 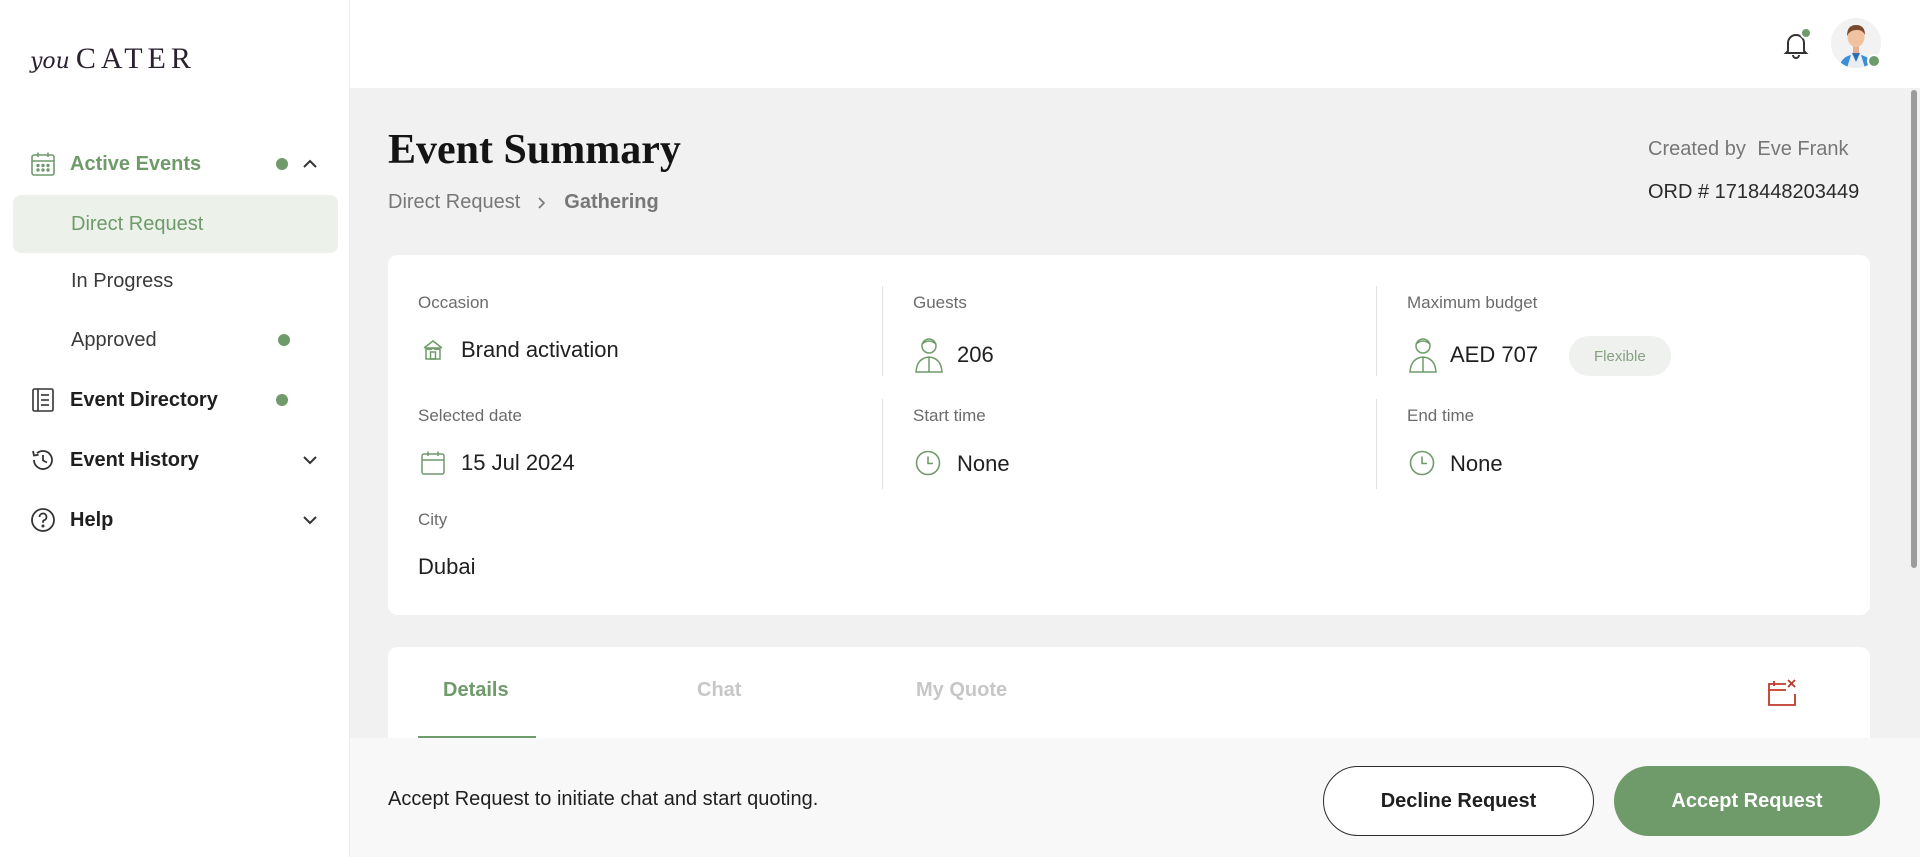 I want to click on order-number: ORD # 1718448203449, so click(x=1754, y=192).